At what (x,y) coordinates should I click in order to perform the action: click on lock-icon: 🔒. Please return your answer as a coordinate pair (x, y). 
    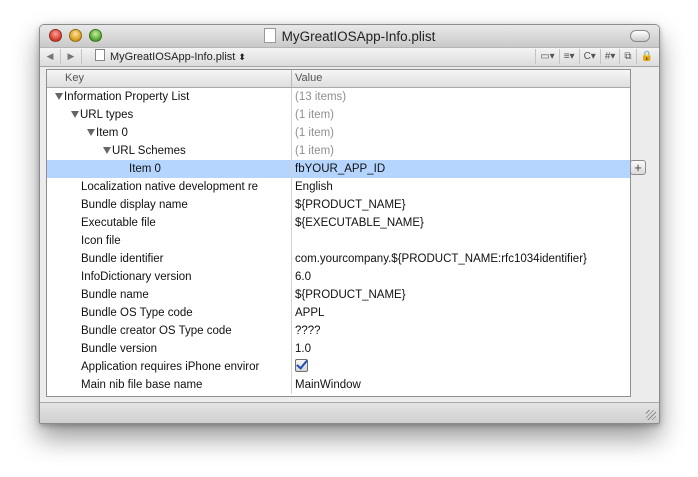
    Looking at the image, I should click on (646, 56).